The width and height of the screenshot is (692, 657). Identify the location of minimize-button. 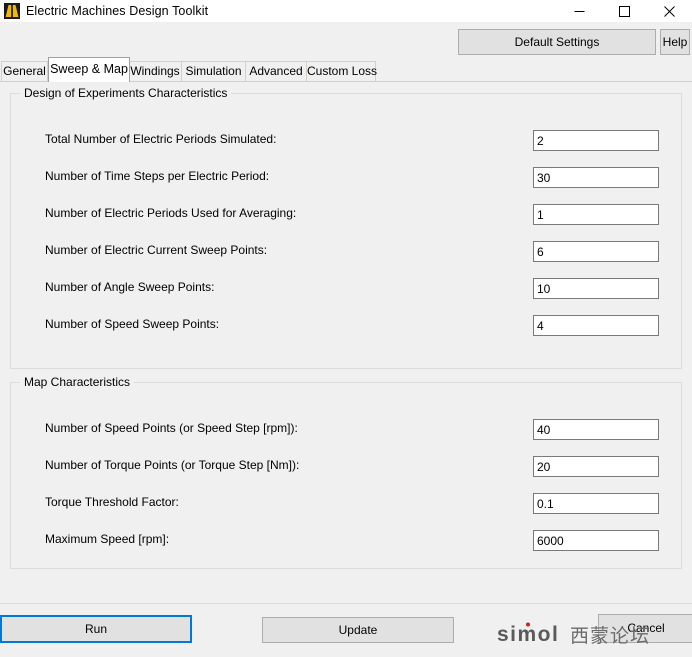
(579, 11).